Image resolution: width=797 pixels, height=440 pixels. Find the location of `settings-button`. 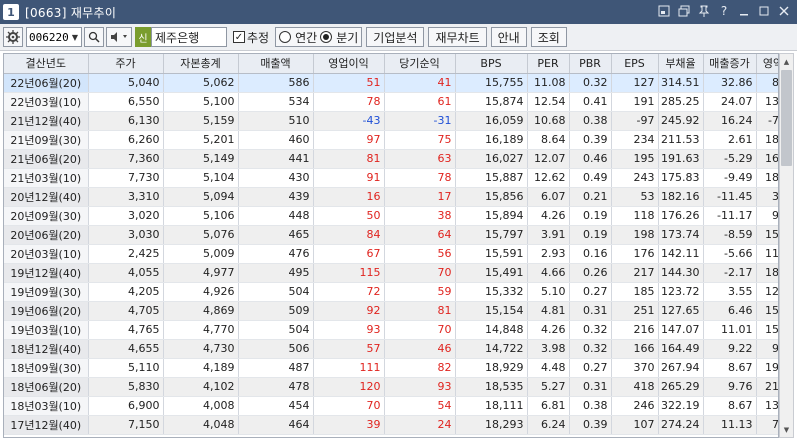

settings-button is located at coordinates (13, 37).